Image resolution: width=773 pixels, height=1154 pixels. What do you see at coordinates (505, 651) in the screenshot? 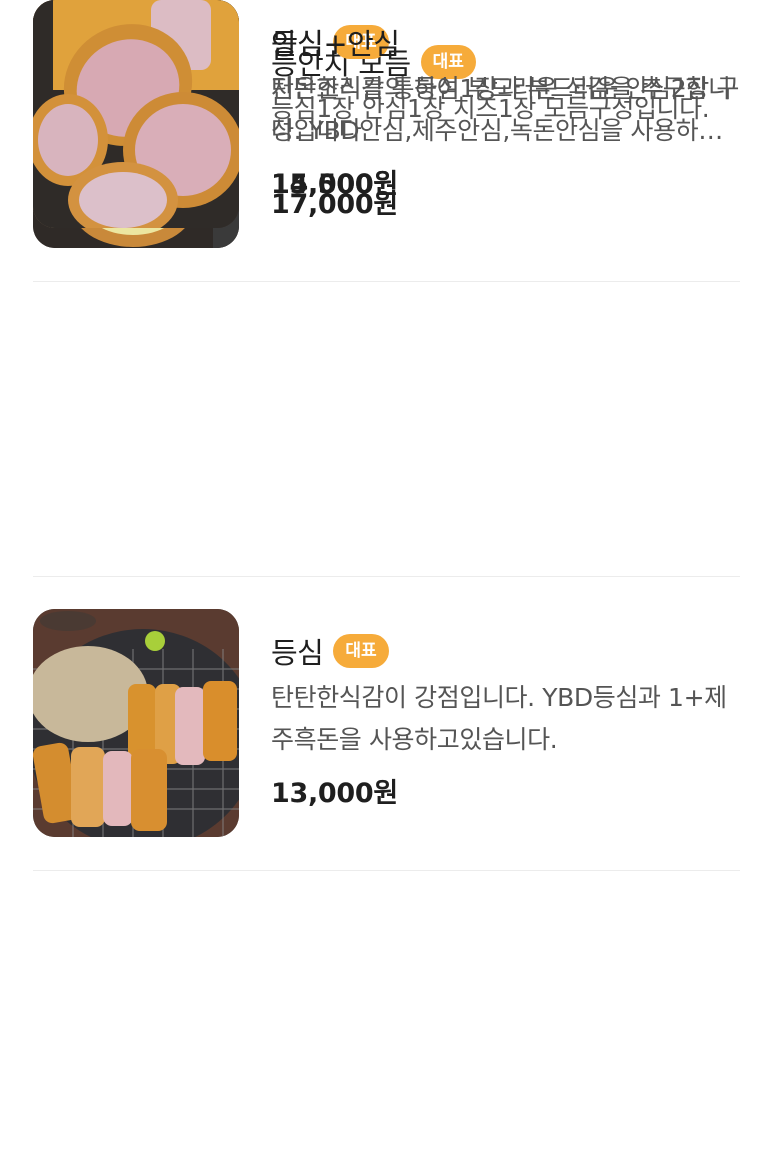
I see `menu-item-title-row: 등심 대표` at bounding box center [505, 651].